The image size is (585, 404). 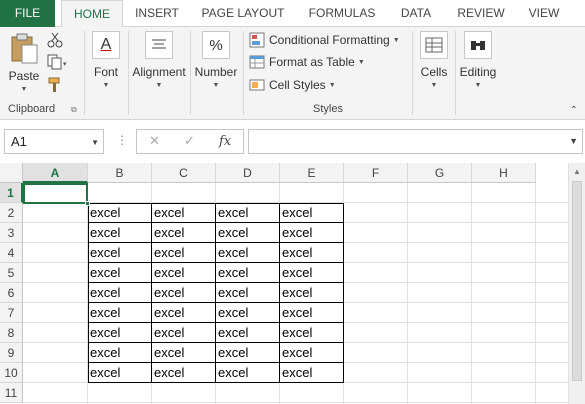 I want to click on insert-function-icon: fx, so click(x=225, y=141).